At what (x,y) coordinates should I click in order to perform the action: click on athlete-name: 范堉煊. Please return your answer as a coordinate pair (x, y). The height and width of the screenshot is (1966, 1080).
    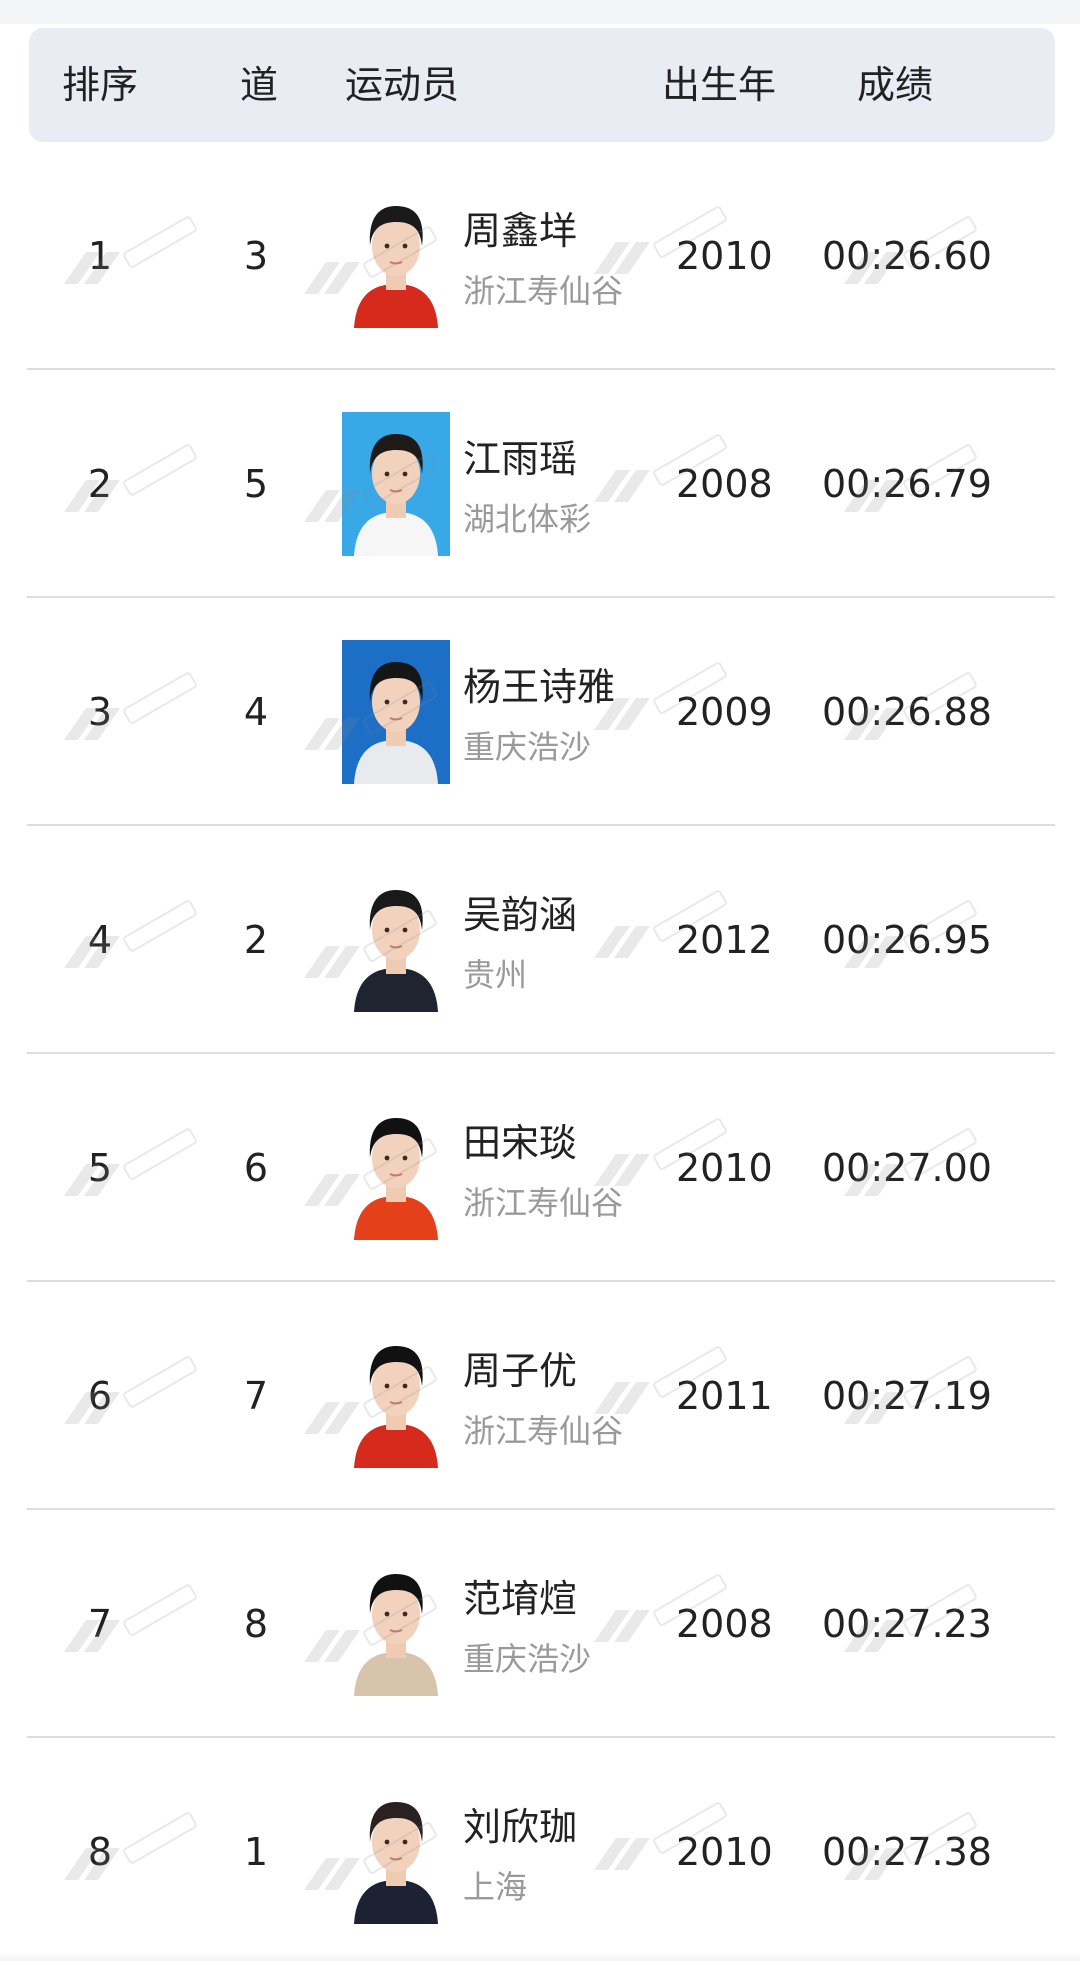
    Looking at the image, I should click on (520, 1599).